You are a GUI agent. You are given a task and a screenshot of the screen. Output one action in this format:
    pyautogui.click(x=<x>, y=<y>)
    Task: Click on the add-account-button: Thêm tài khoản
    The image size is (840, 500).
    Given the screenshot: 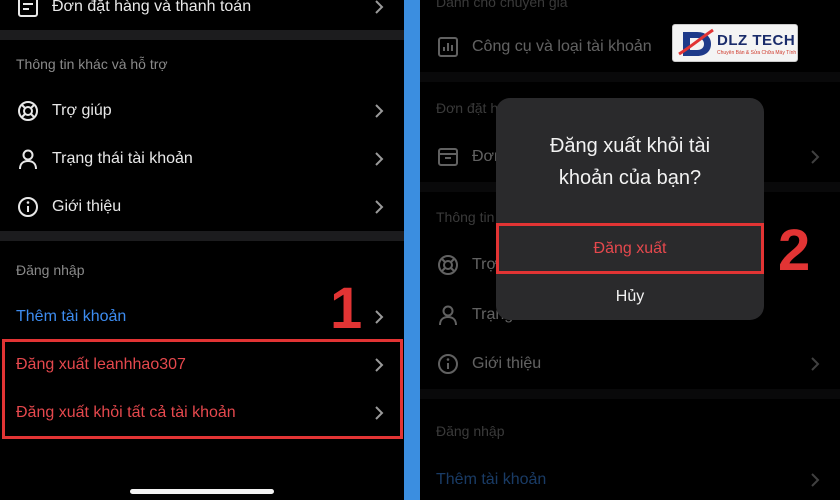 What is the action you would take?
    pyautogui.click(x=630, y=478)
    